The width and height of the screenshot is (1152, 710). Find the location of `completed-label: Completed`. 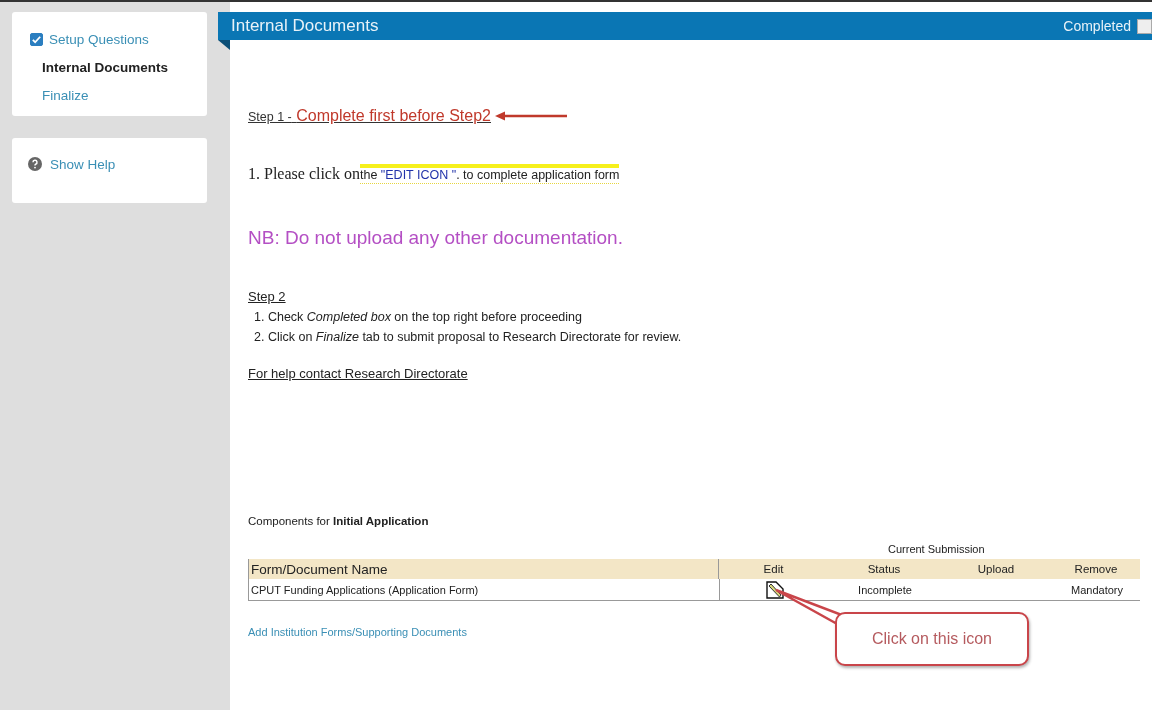

completed-label: Completed is located at coordinates (1097, 26).